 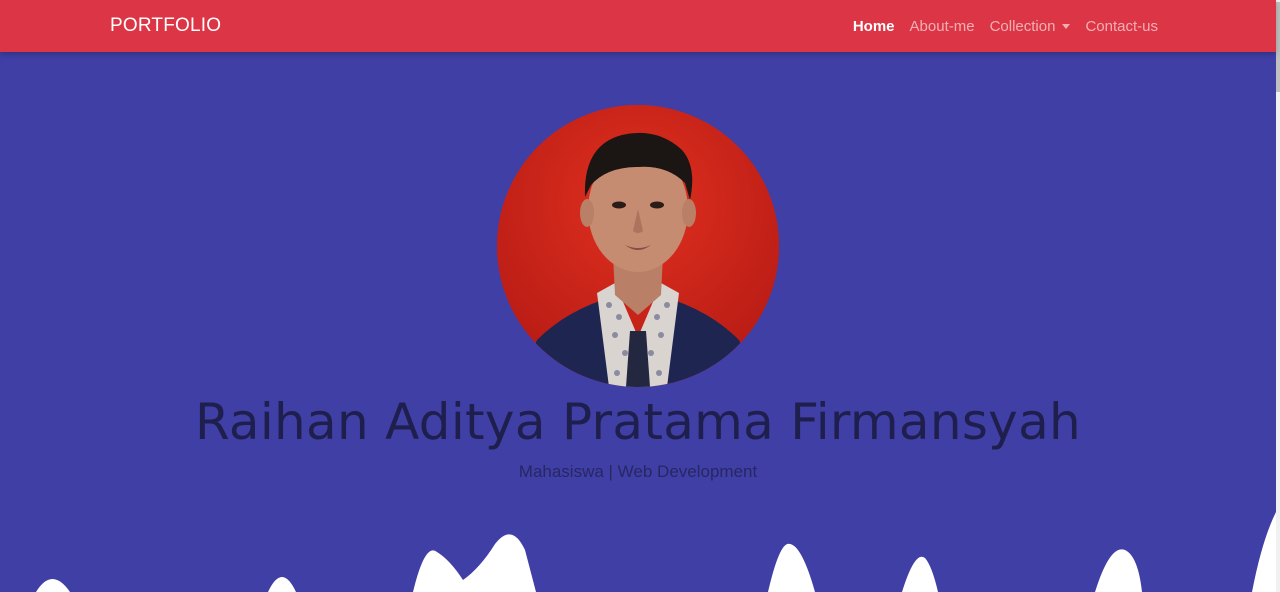 I want to click on caret-down-icon, so click(x=1066, y=26).